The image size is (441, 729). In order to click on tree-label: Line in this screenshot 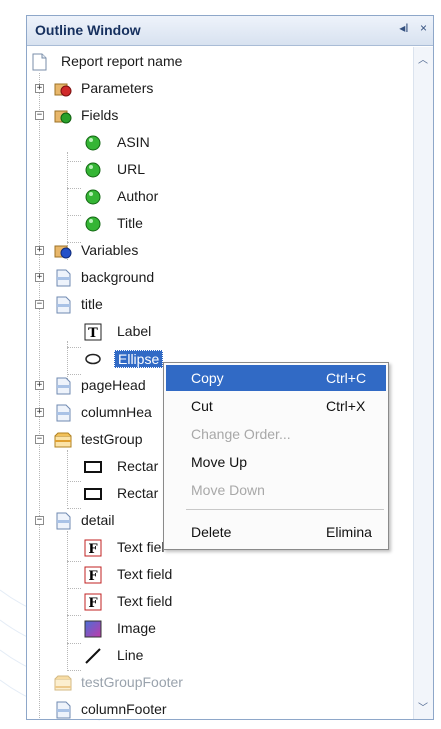, I will do `click(130, 655)`.